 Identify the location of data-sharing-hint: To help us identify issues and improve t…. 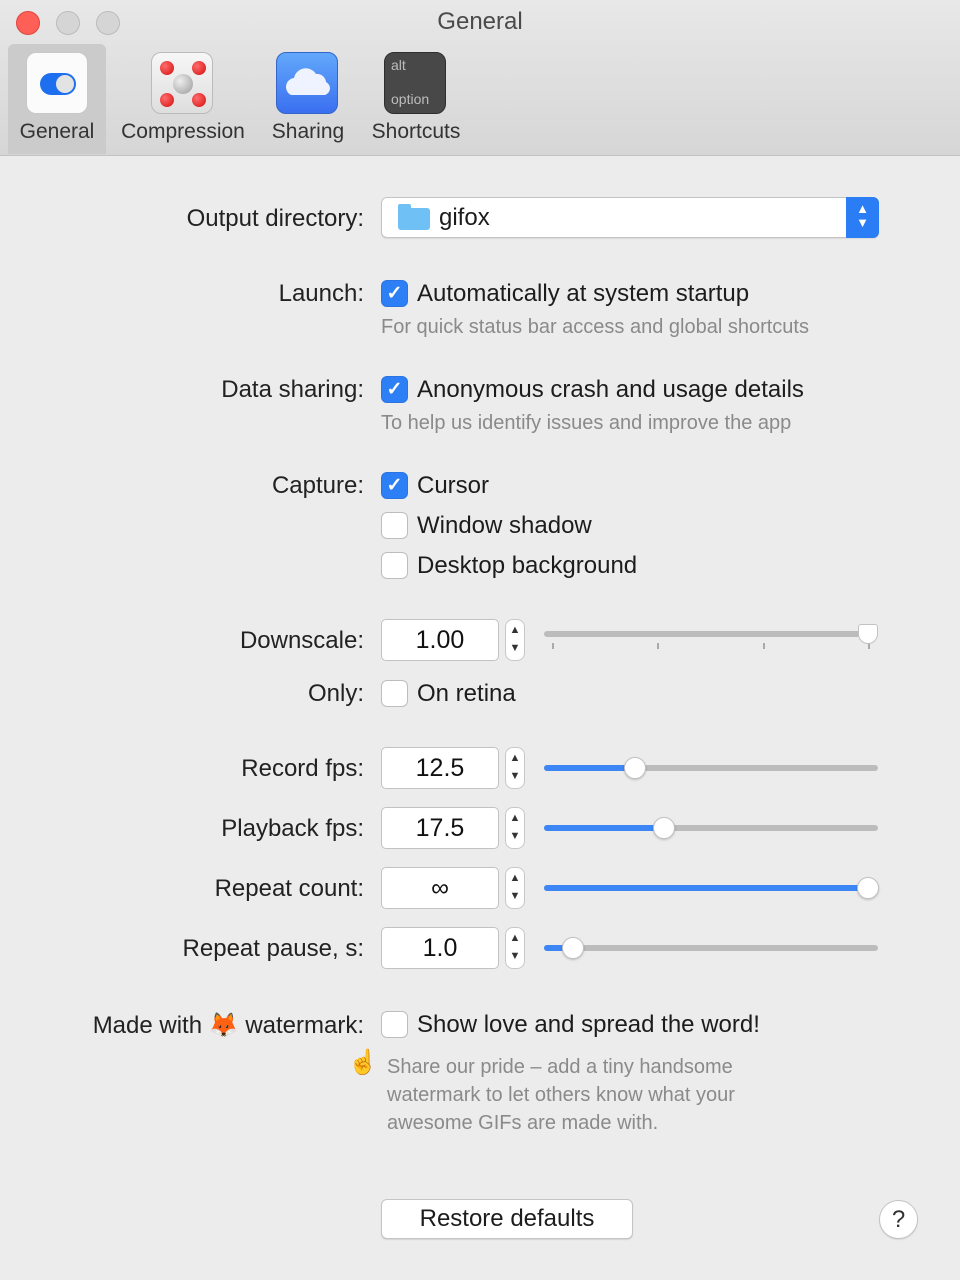
(586, 423).